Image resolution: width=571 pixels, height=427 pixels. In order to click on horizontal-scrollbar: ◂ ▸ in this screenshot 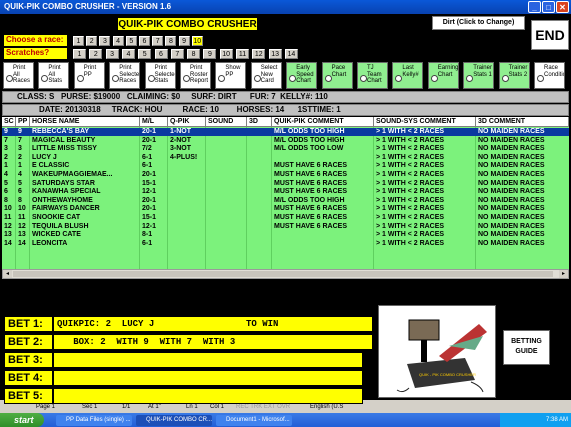, I will do `click(285, 274)`.